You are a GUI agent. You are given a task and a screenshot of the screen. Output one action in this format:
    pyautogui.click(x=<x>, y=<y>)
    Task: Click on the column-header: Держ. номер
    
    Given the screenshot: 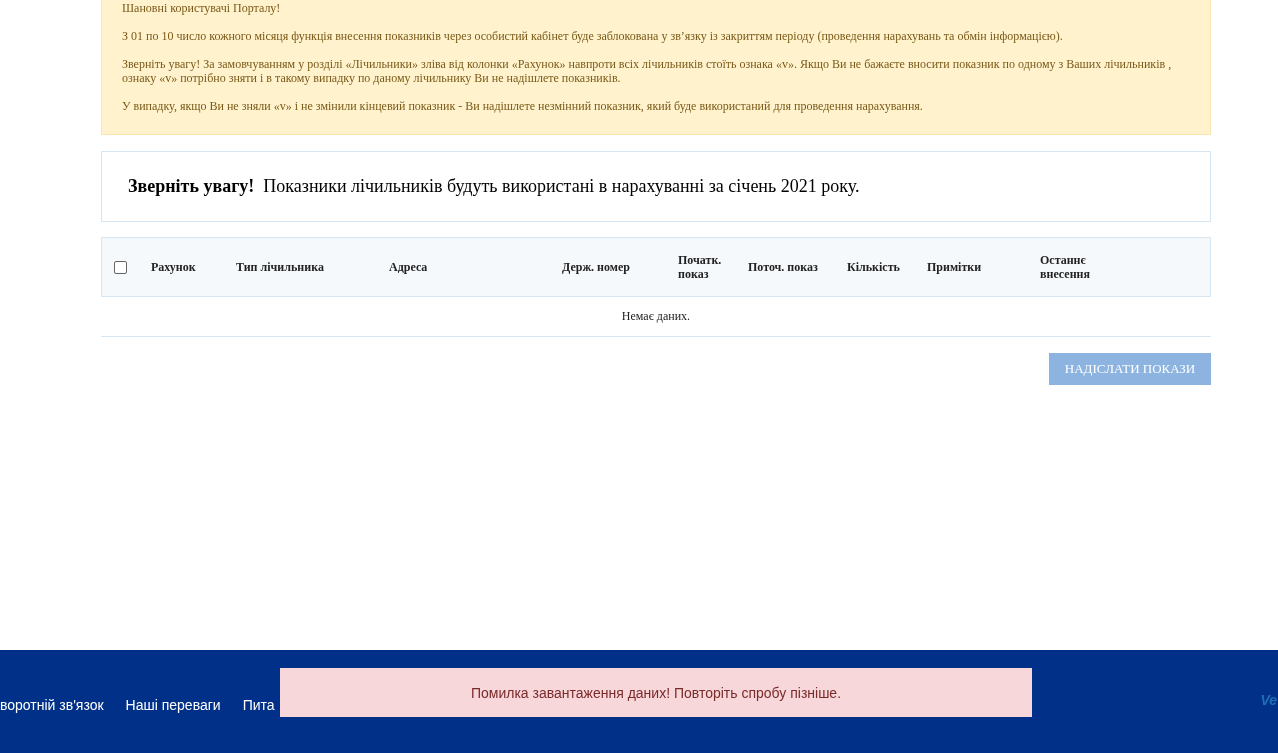 What is the action you would take?
    pyautogui.click(x=596, y=267)
    